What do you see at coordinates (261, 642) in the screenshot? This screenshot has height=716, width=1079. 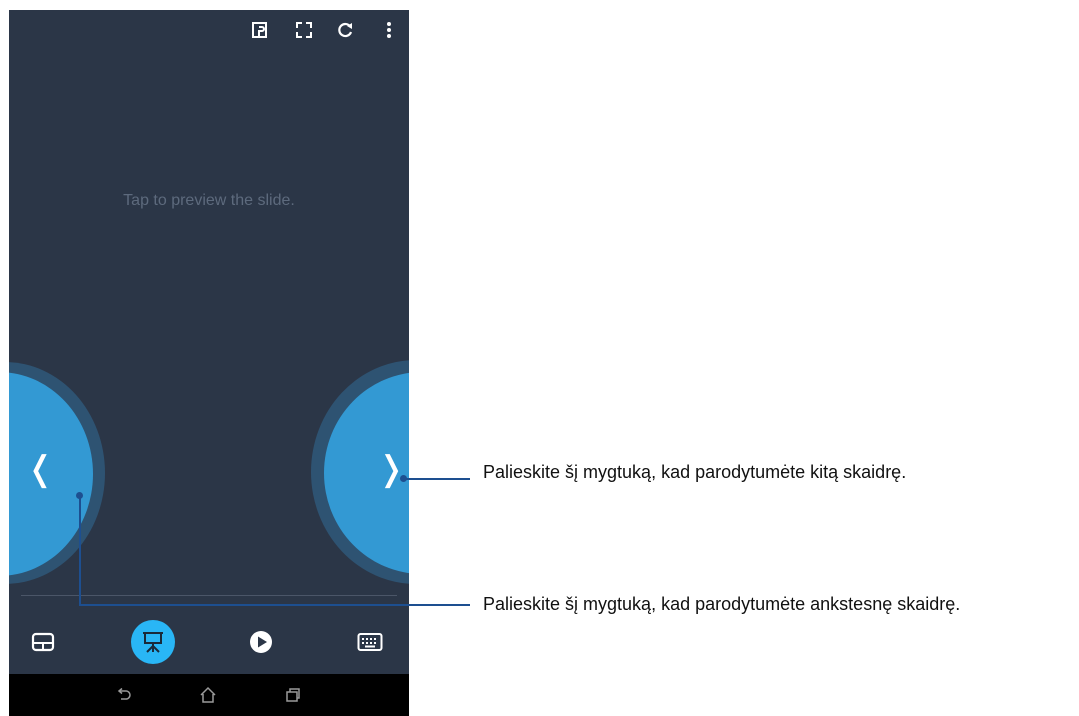 I see `play-icon` at bounding box center [261, 642].